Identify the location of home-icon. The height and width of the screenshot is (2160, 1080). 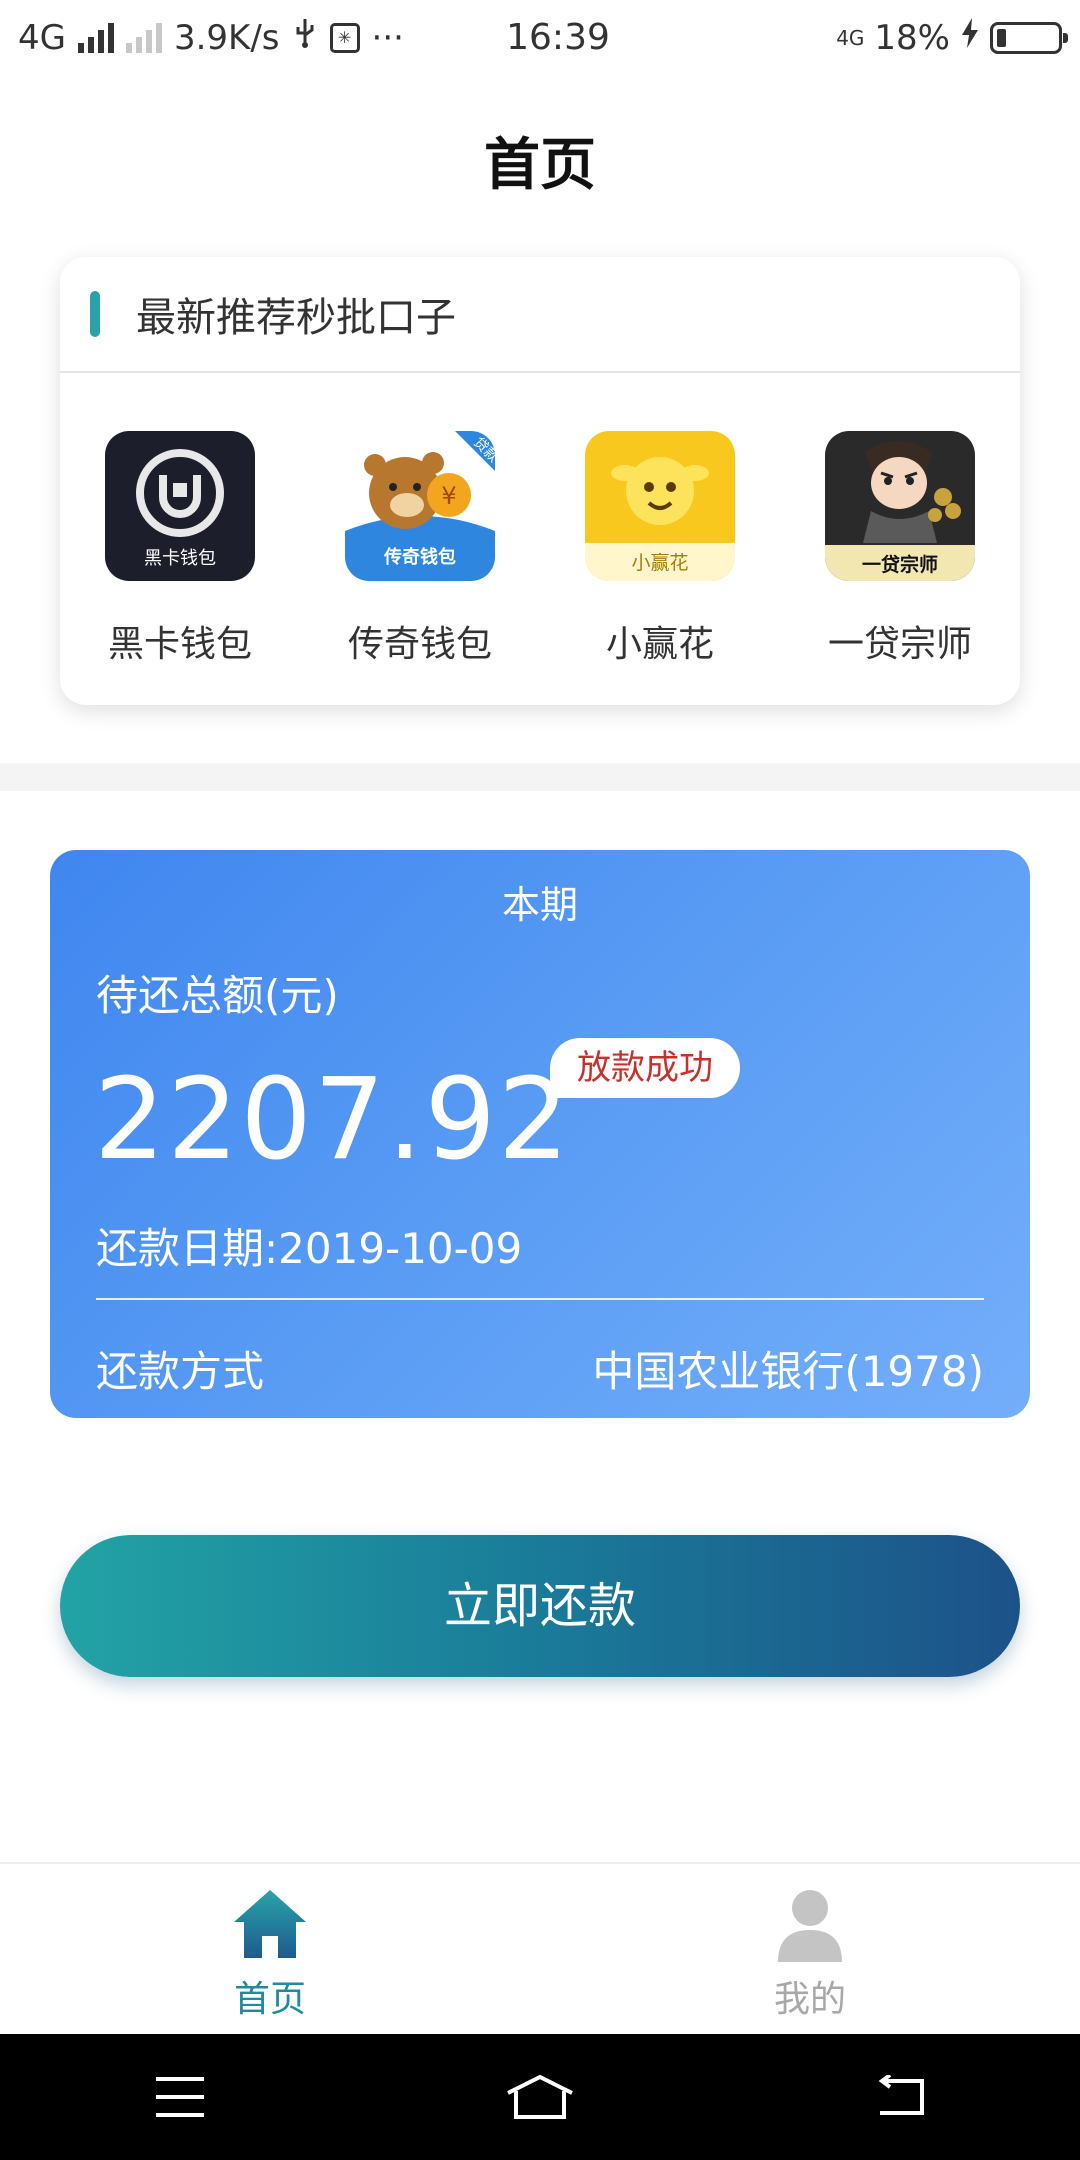
(270, 1924).